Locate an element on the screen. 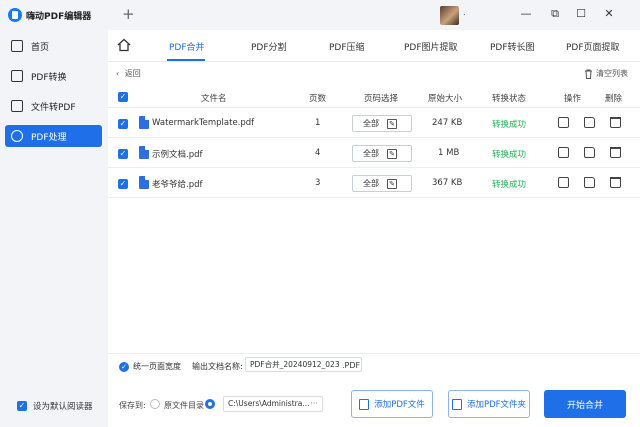 The height and width of the screenshot is (427, 640). header-delete: 删除 is located at coordinates (614, 99).